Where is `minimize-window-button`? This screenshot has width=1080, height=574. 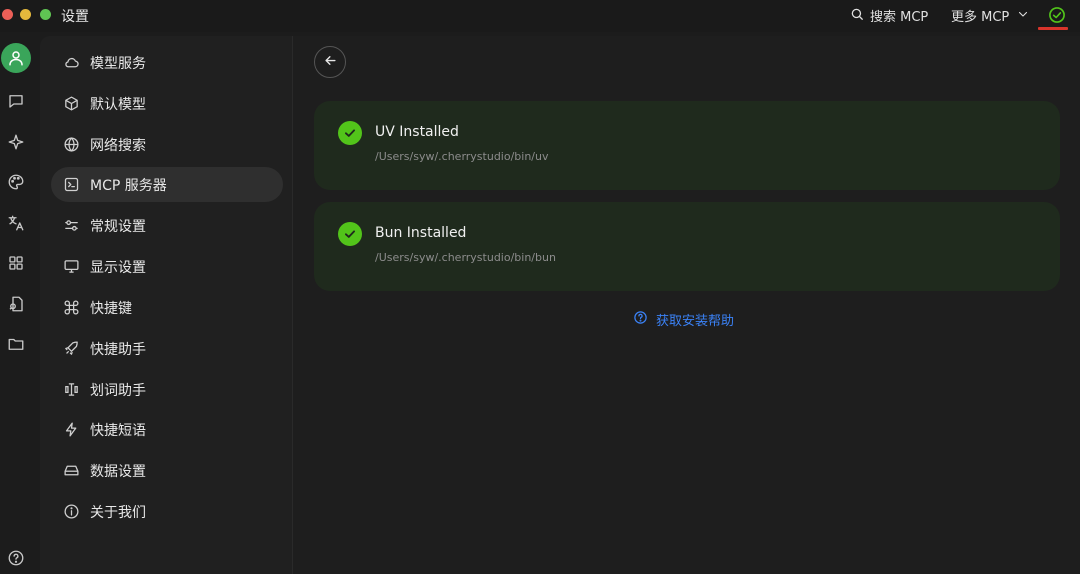 minimize-window-button is located at coordinates (25, 14).